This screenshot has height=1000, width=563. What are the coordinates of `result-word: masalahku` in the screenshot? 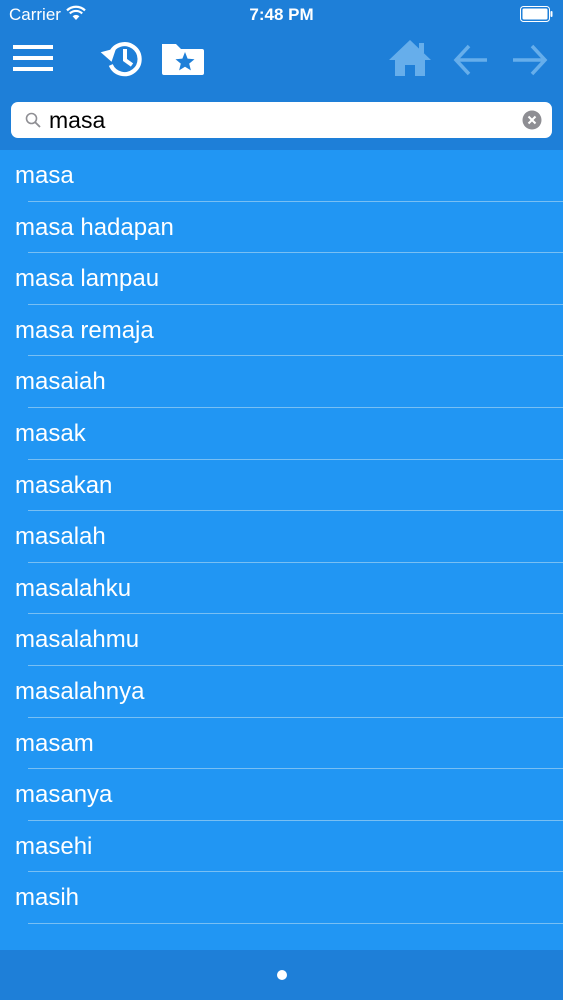 It's located at (73, 588).